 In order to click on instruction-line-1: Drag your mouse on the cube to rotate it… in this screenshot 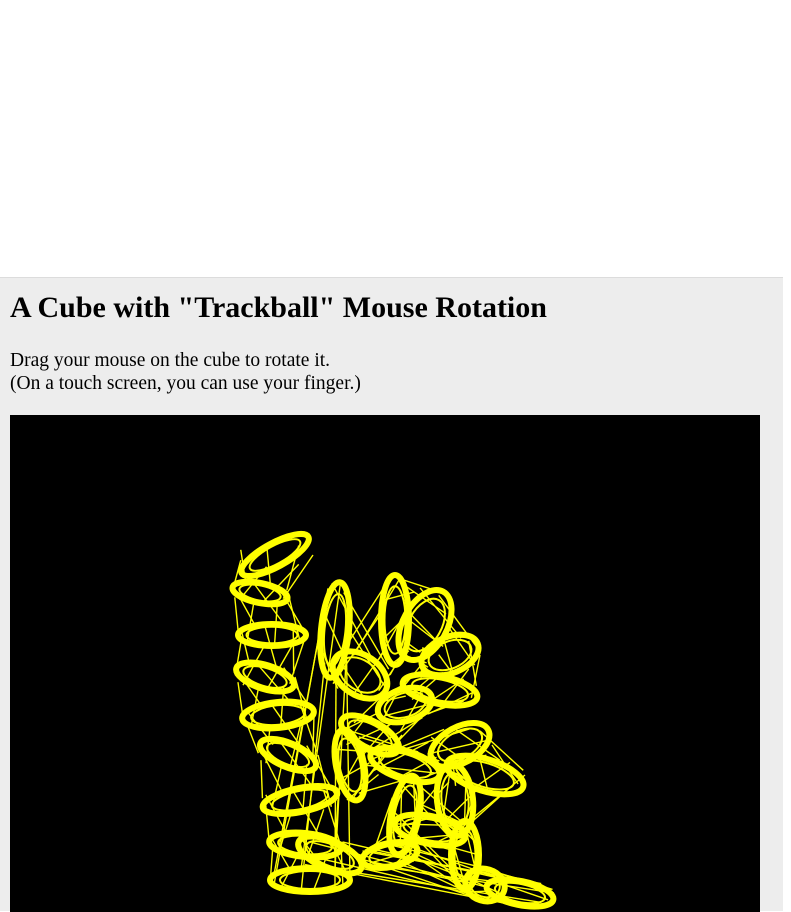, I will do `click(185, 360)`.